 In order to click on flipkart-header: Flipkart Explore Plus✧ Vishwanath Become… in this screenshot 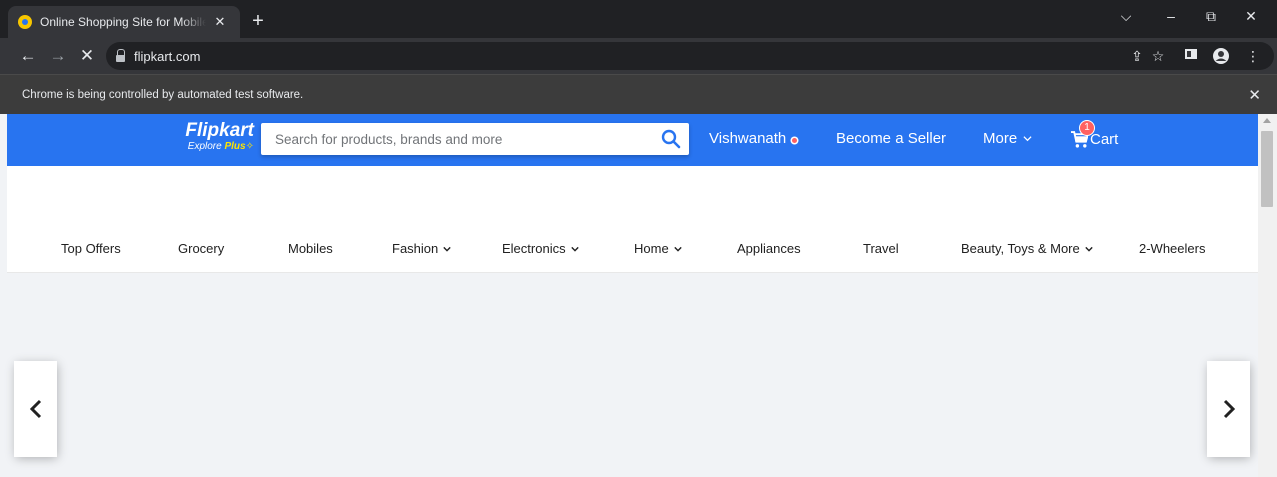, I will do `click(632, 140)`.